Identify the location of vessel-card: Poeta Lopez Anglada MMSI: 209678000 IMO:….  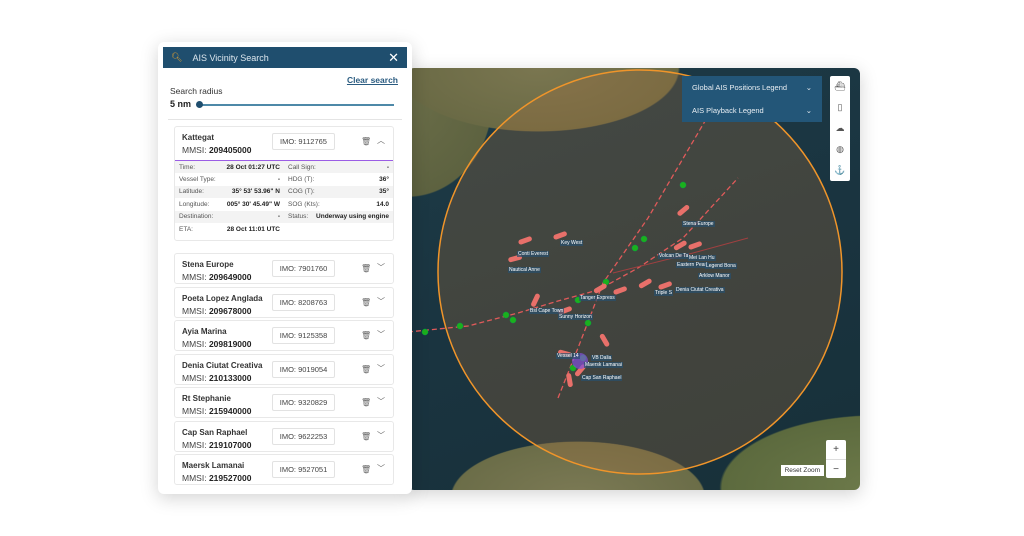
(284, 302).